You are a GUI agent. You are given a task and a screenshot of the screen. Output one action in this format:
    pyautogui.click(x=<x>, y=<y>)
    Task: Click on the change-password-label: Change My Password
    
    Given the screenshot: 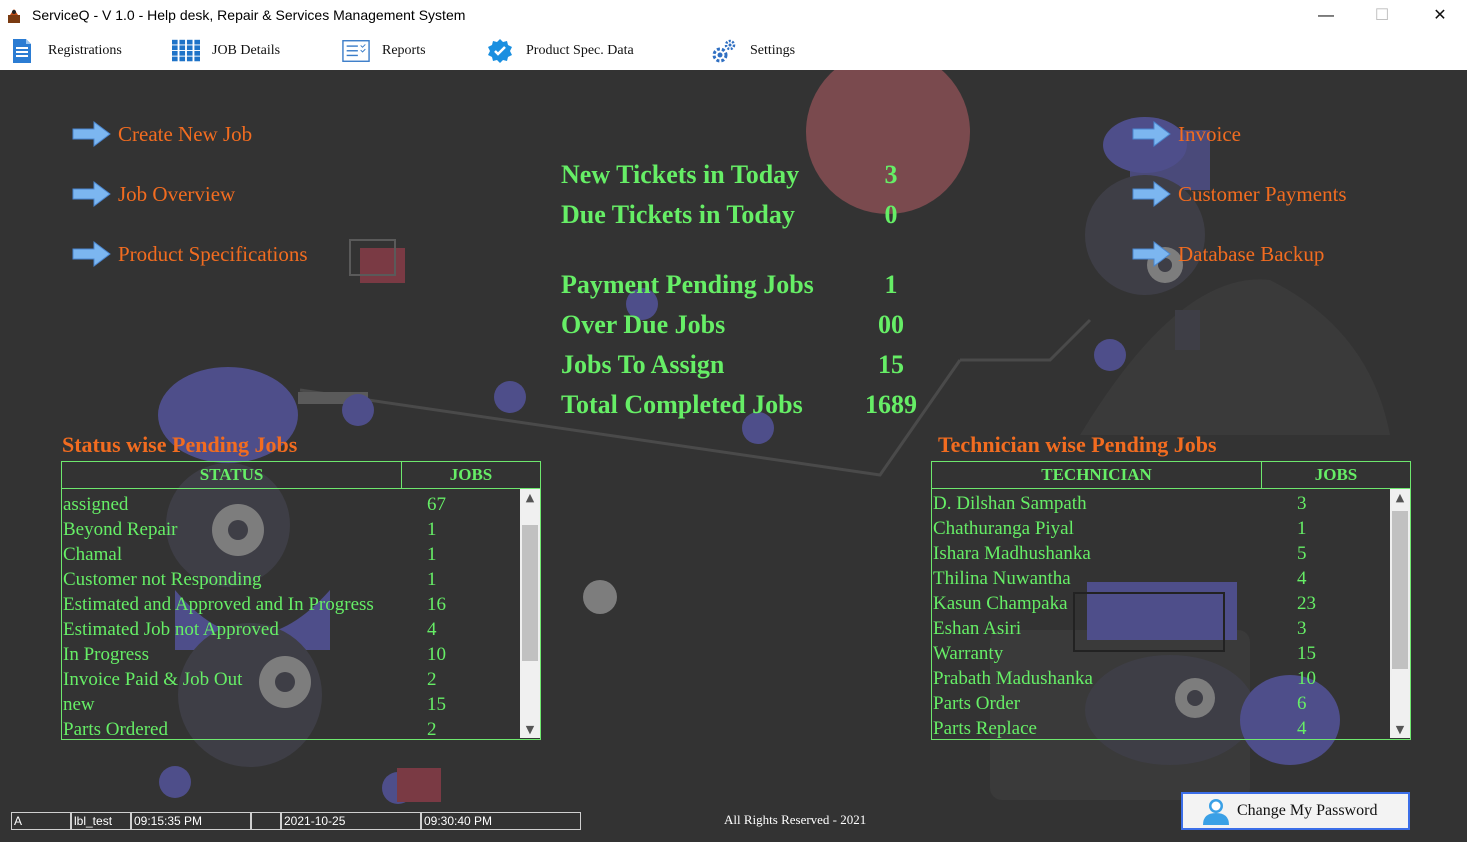 What is the action you would take?
    pyautogui.click(x=1307, y=810)
    